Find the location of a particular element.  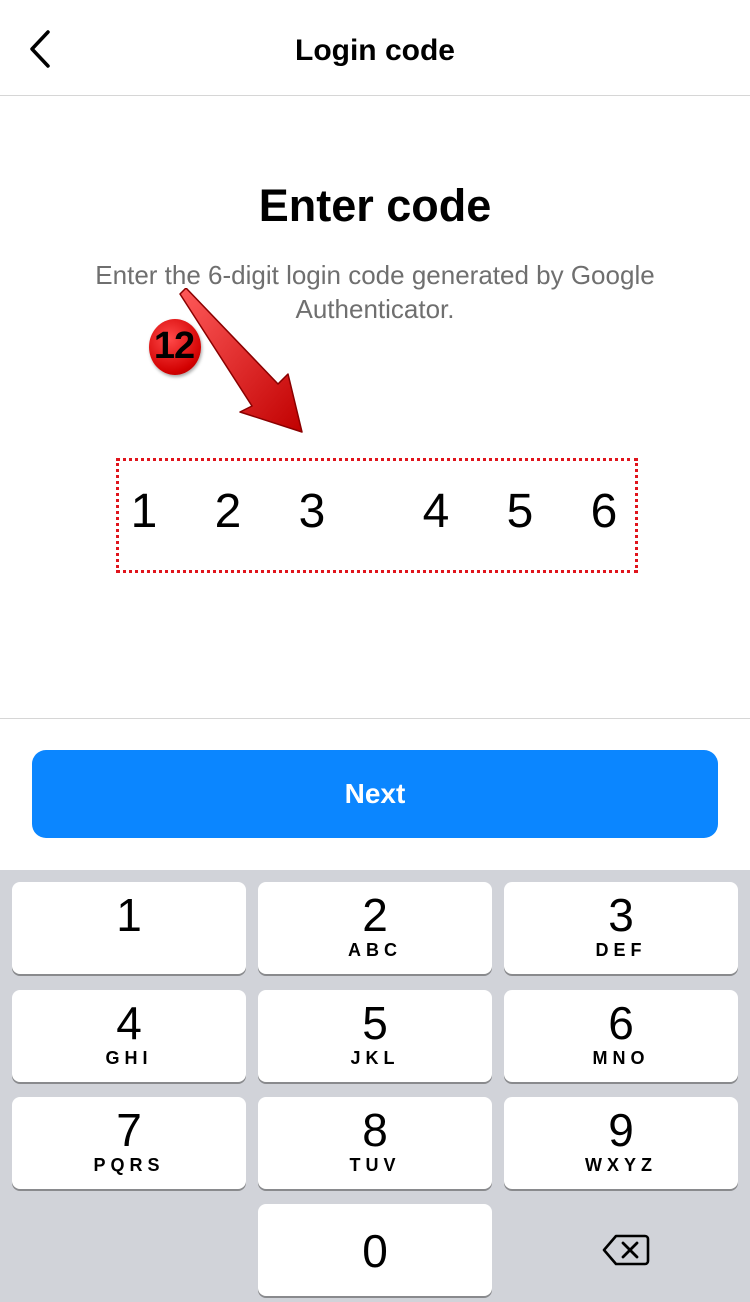

next-button: Next is located at coordinates (375, 794).